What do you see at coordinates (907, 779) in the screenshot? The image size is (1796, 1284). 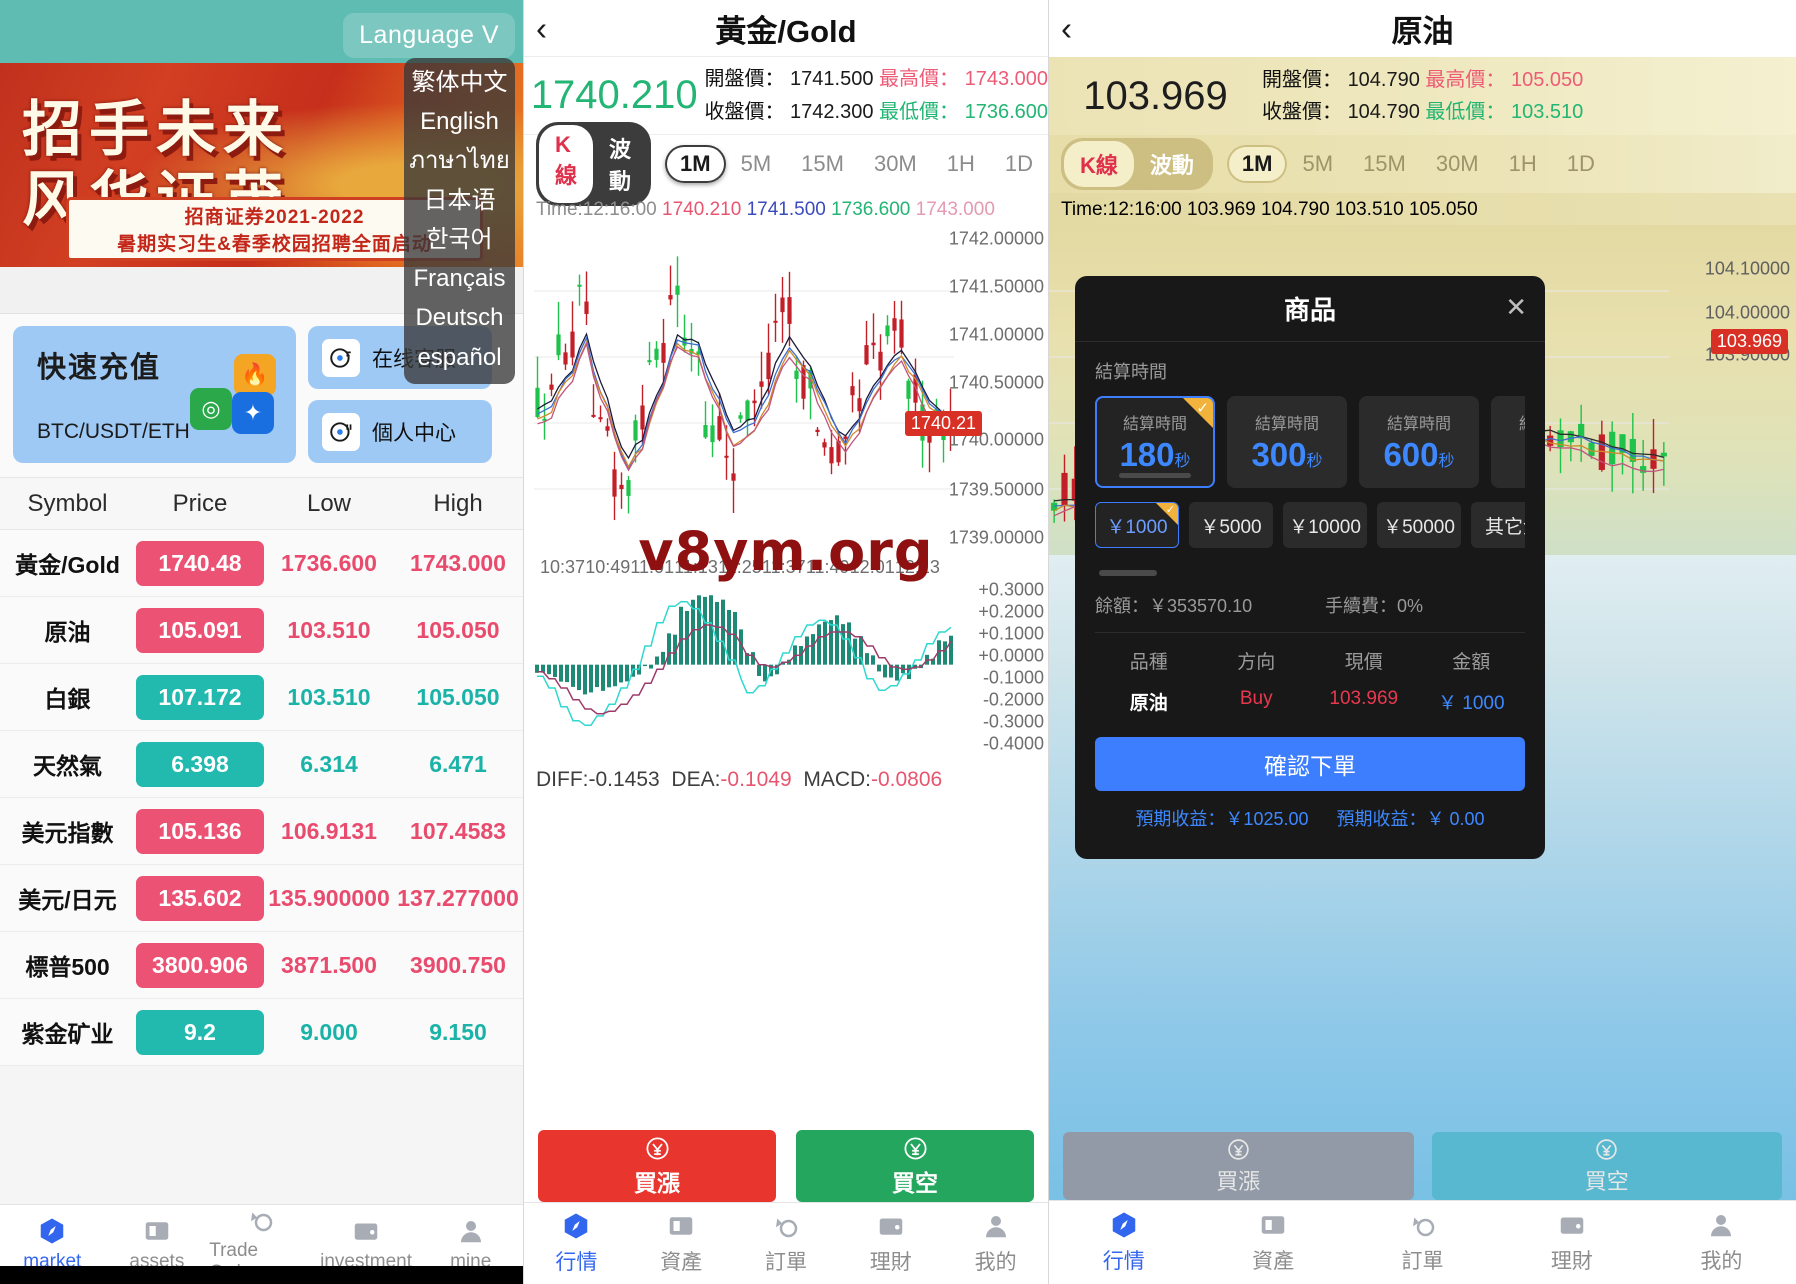 I see `macd-value: -0.0806` at bounding box center [907, 779].